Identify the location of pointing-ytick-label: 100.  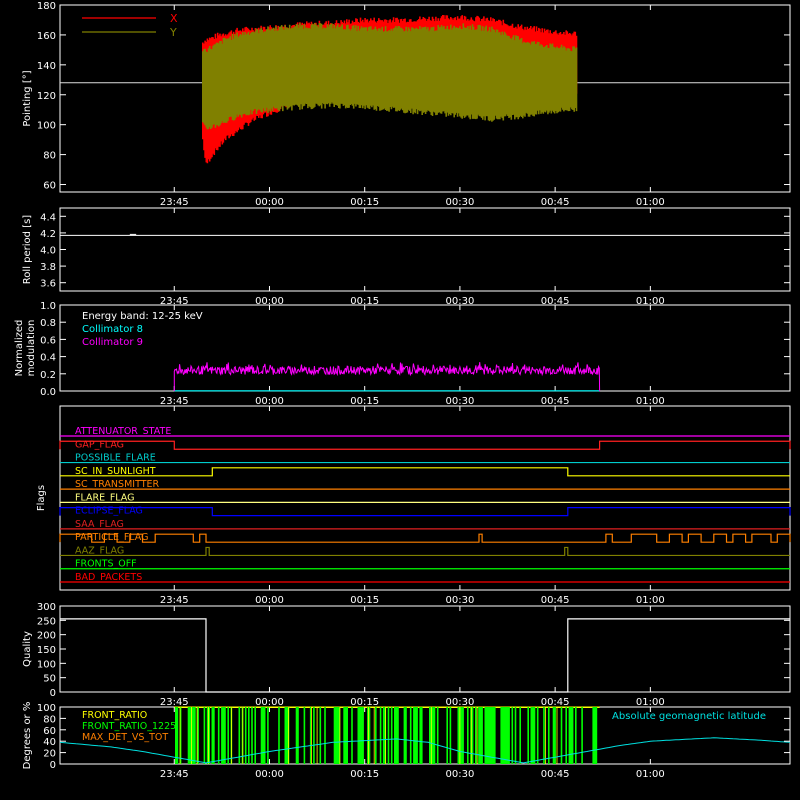
(46, 126).